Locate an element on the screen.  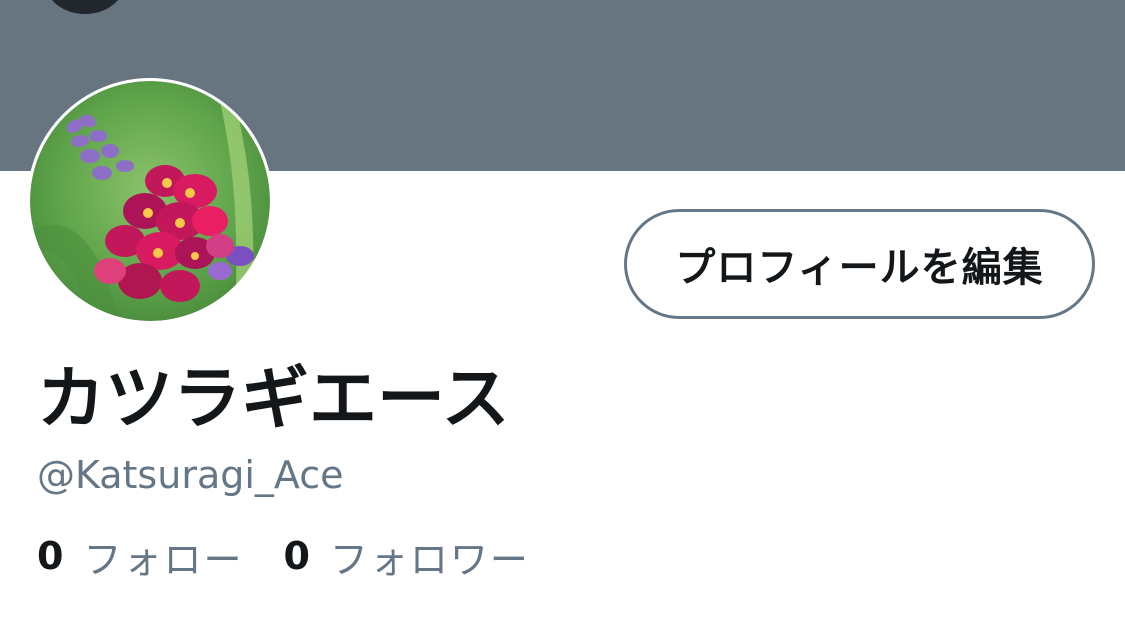
followers-label: フォロワー is located at coordinates (429, 559).